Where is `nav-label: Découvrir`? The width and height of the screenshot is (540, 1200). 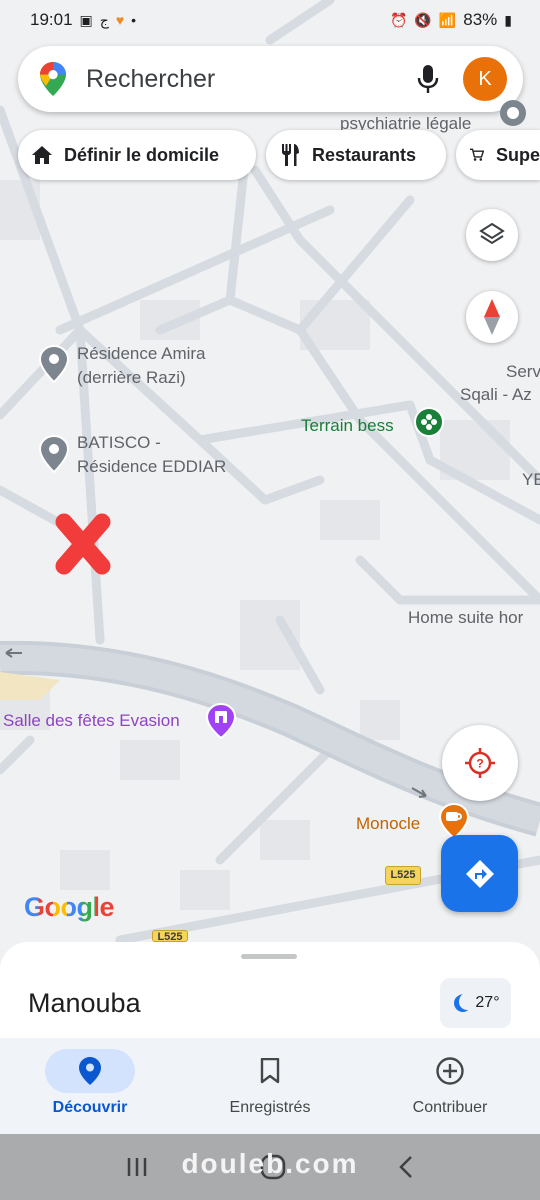
nav-label: Découvrir is located at coordinates (90, 1107).